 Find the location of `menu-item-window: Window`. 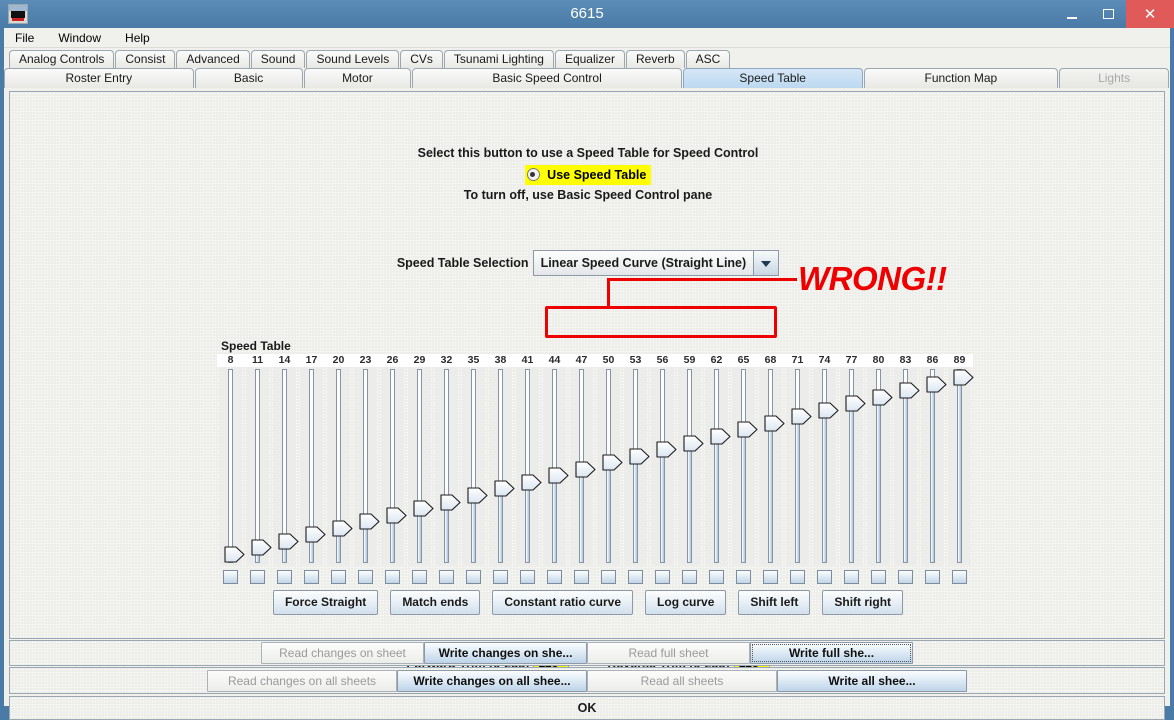

menu-item-window: Window is located at coordinates (79, 38).